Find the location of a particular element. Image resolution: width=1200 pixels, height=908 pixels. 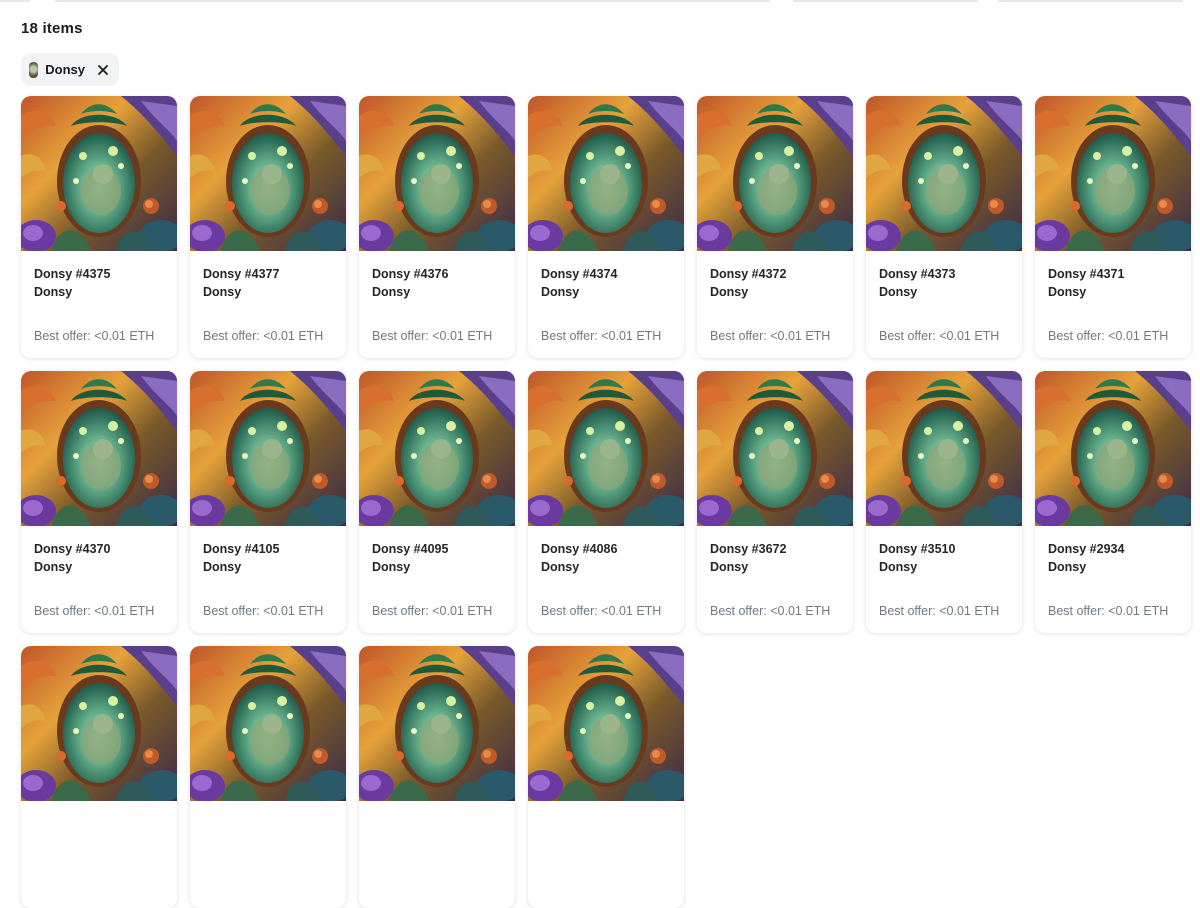

nft-card: Donsy #4377 Donsy Best offer: <0.01 ETH is located at coordinates (268, 227).